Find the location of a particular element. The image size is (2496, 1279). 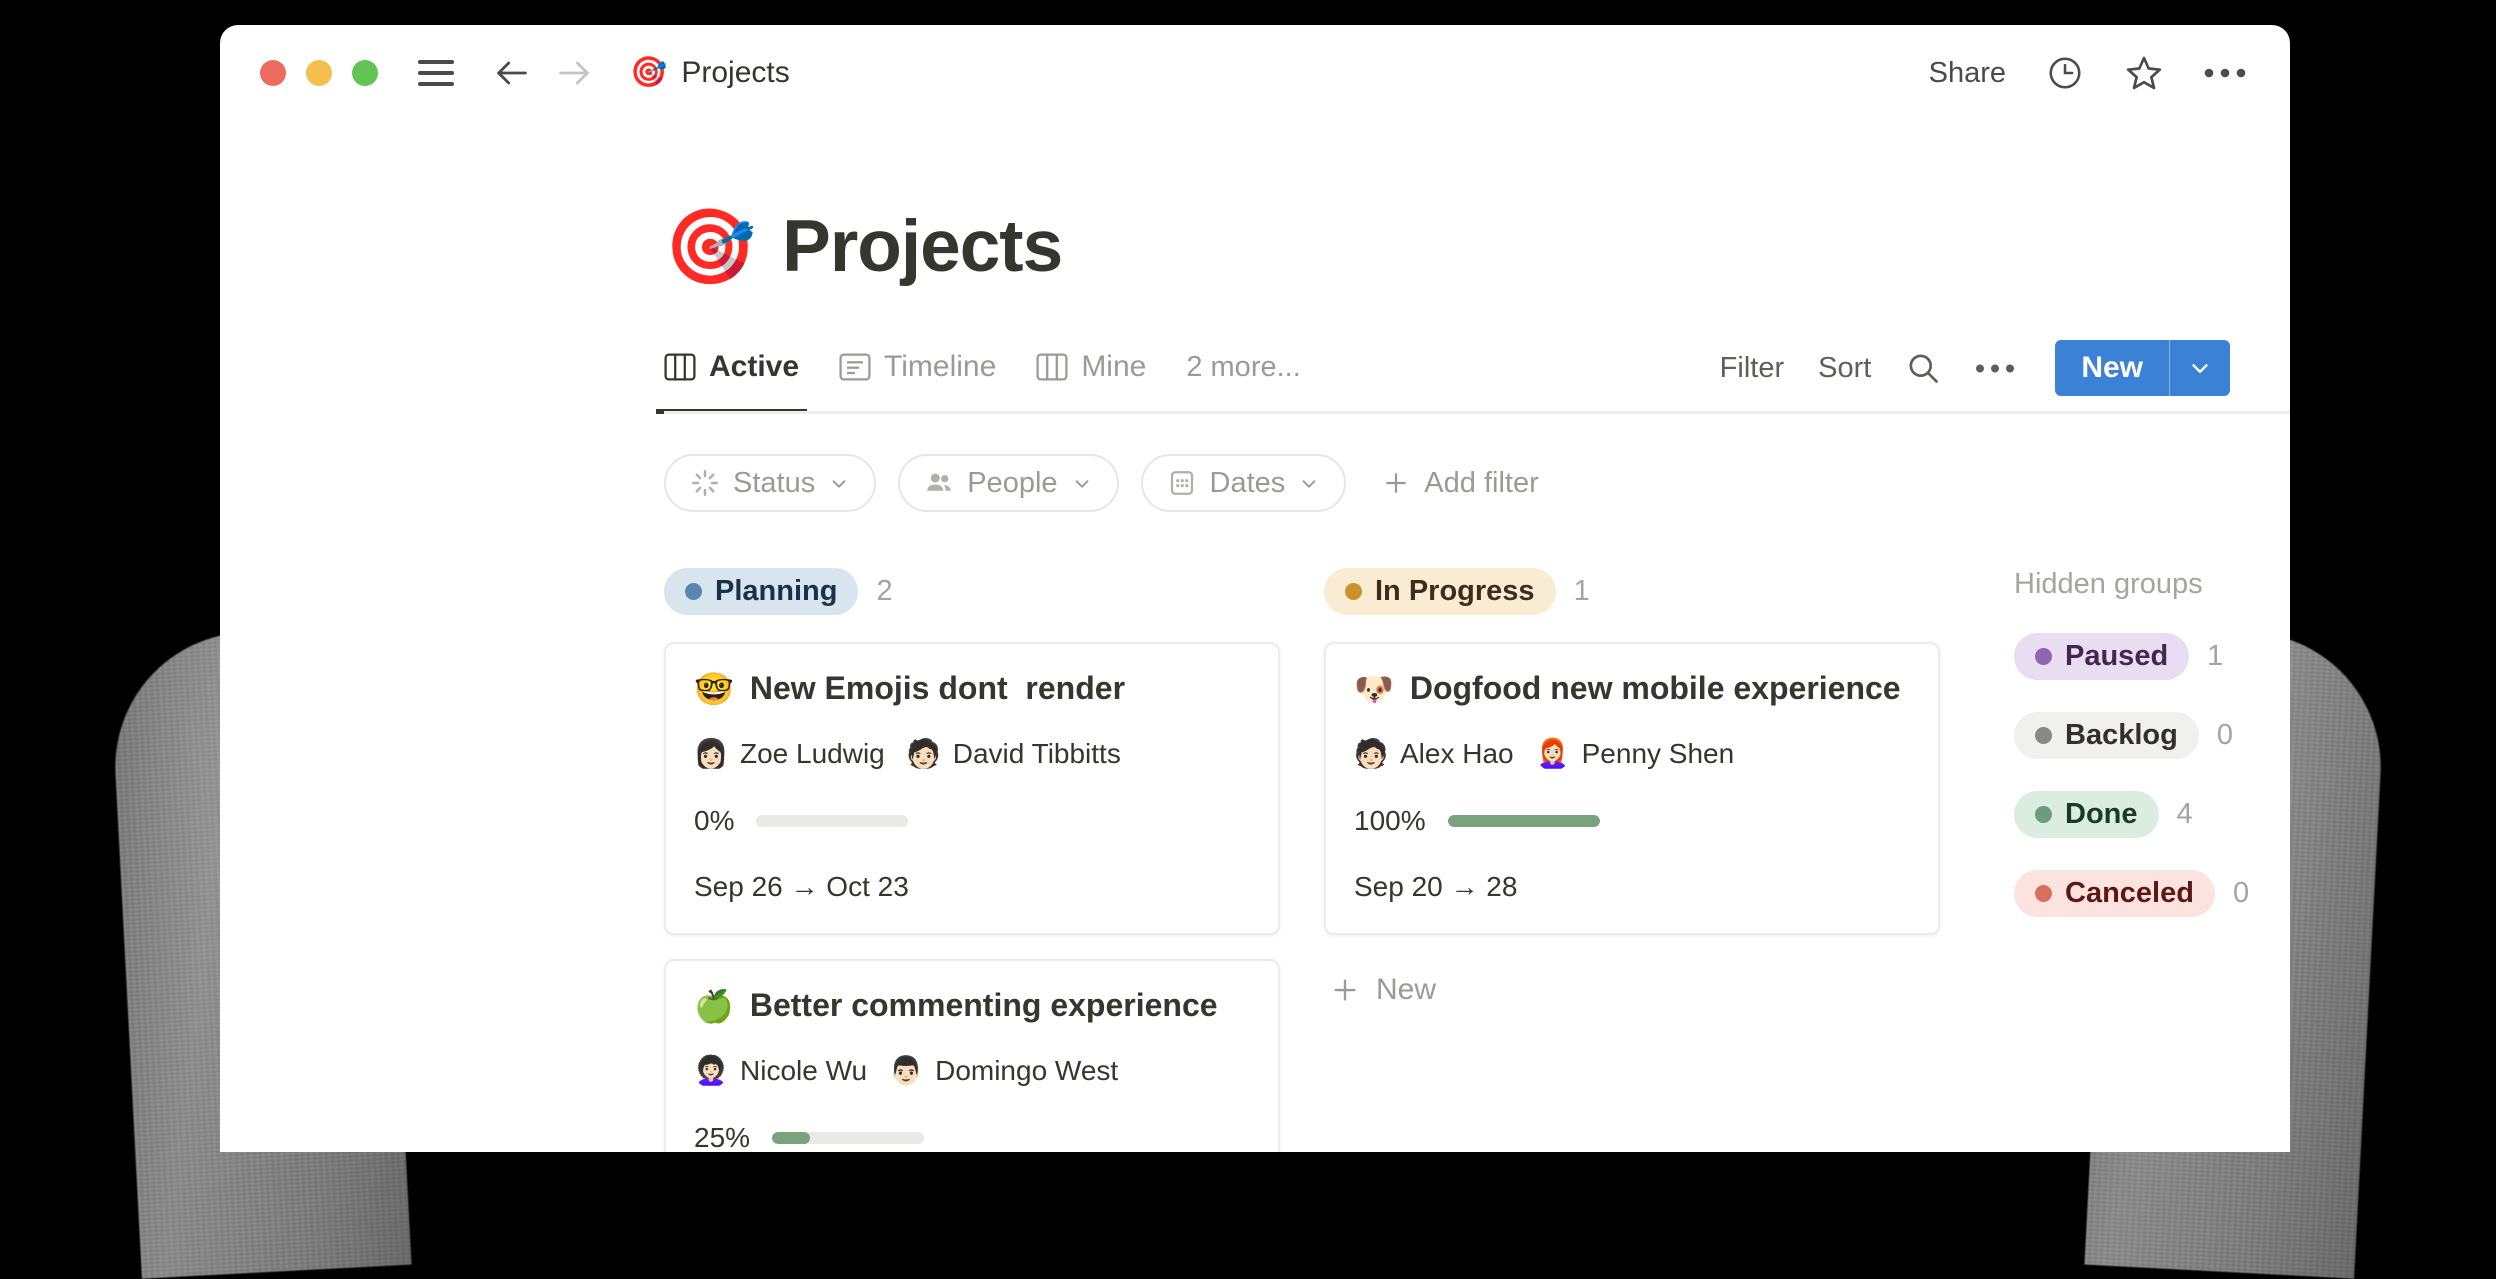

back-arrow-icon is located at coordinates (512, 73).